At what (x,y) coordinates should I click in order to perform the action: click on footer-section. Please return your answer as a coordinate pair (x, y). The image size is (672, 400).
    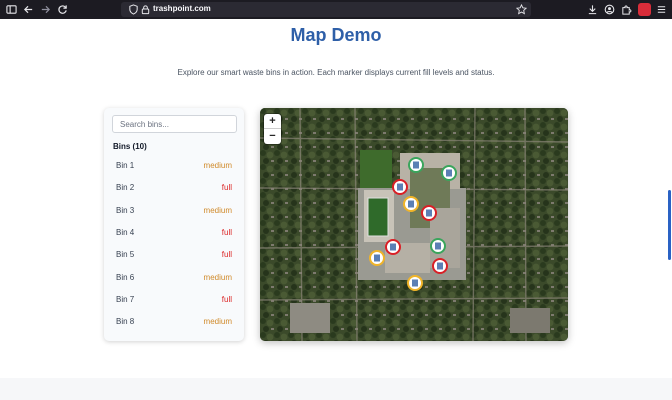
    Looking at the image, I should click on (336, 389).